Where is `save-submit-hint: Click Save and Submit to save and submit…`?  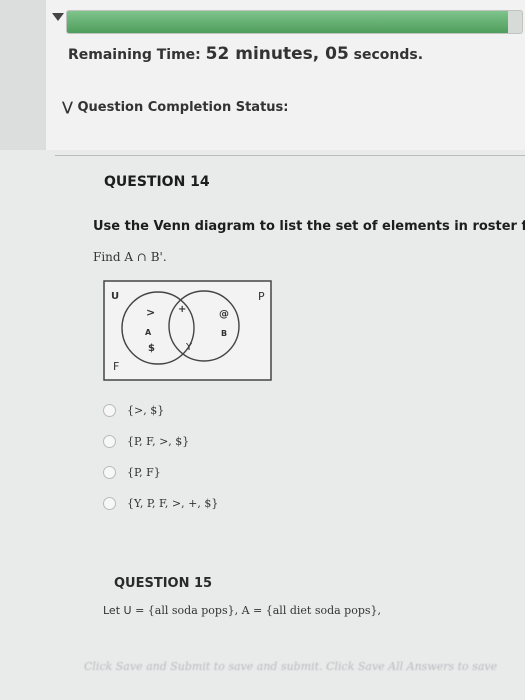
save-submit-hint: Click Save and Submit to save and submit… is located at coordinates (291, 666).